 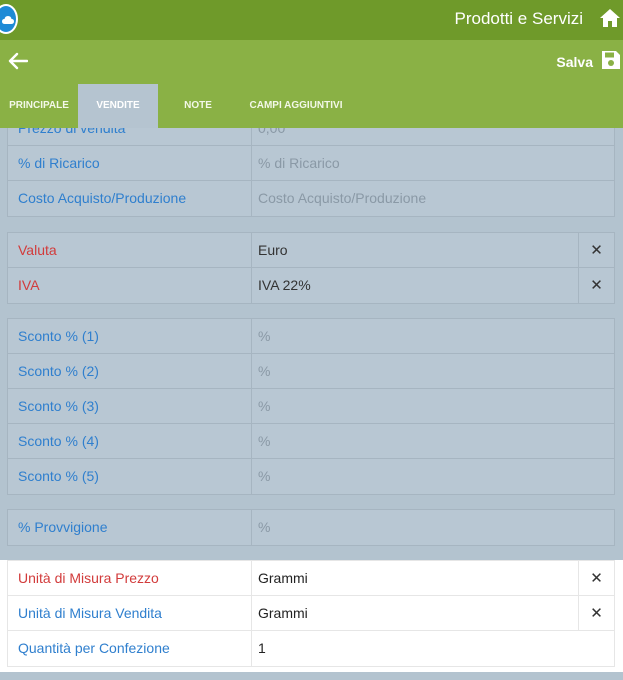 I want to click on floppy-disk-icon, so click(x=611, y=62).